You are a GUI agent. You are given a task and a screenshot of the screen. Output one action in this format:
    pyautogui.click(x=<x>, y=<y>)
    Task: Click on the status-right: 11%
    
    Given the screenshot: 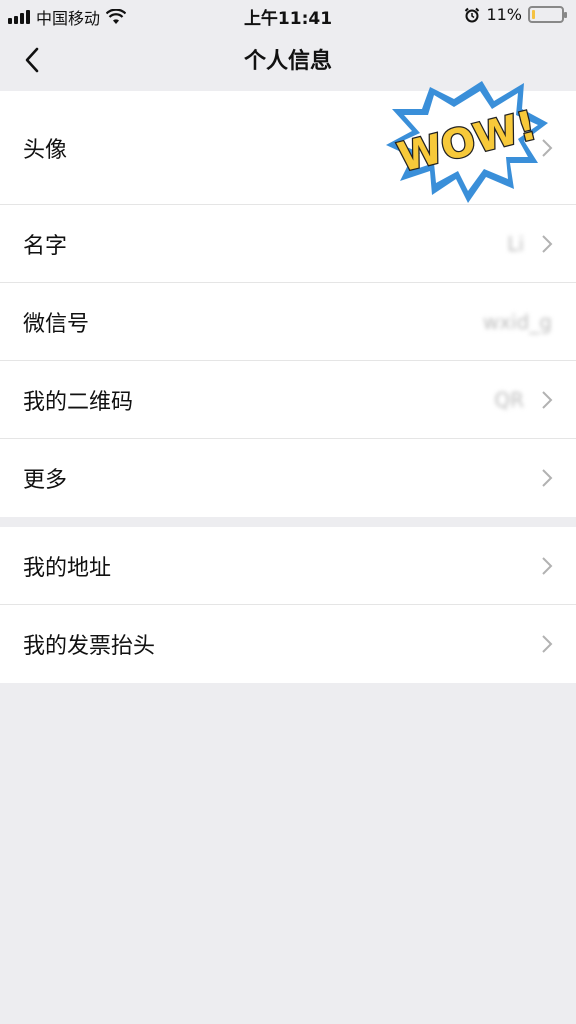 What is the action you would take?
    pyautogui.click(x=515, y=14)
    